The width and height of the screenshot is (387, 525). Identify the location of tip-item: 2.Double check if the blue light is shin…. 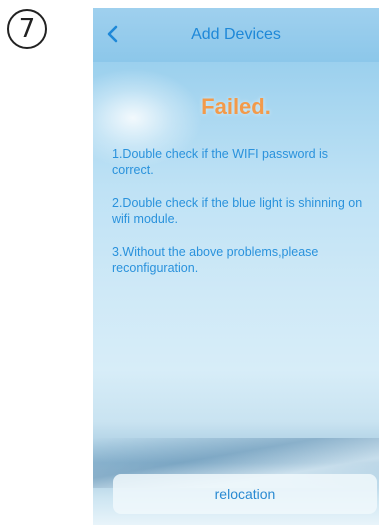
(237, 211).